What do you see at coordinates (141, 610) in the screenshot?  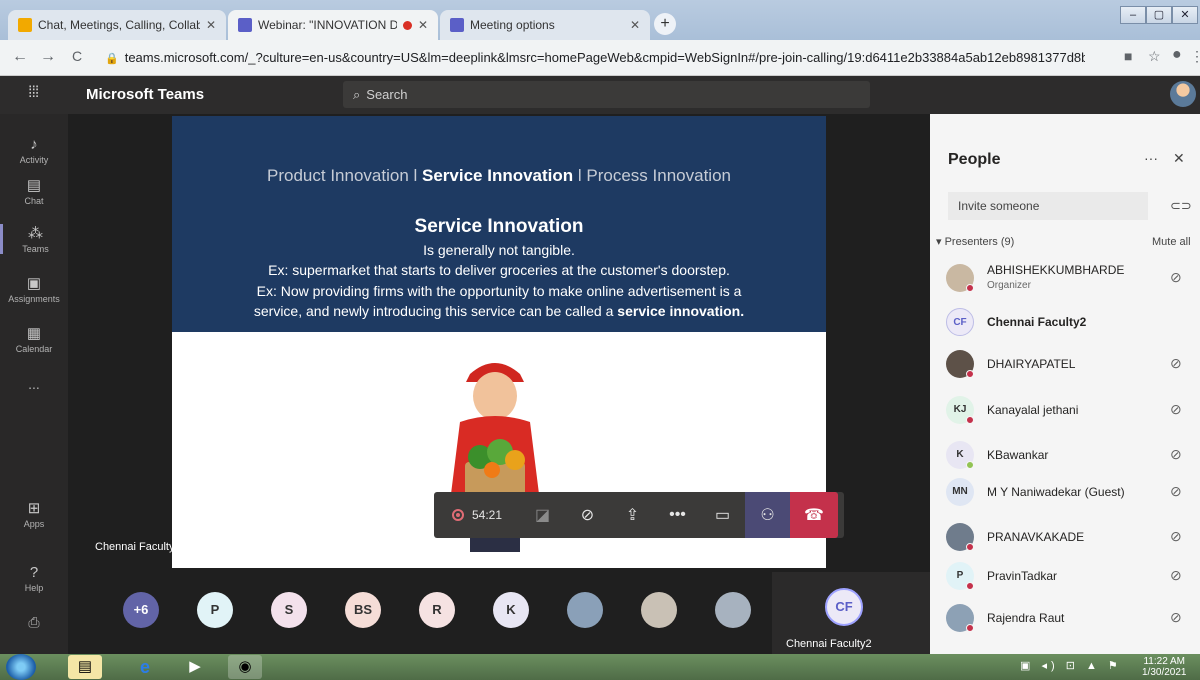 I see `overflow-participants-avatar: +6` at bounding box center [141, 610].